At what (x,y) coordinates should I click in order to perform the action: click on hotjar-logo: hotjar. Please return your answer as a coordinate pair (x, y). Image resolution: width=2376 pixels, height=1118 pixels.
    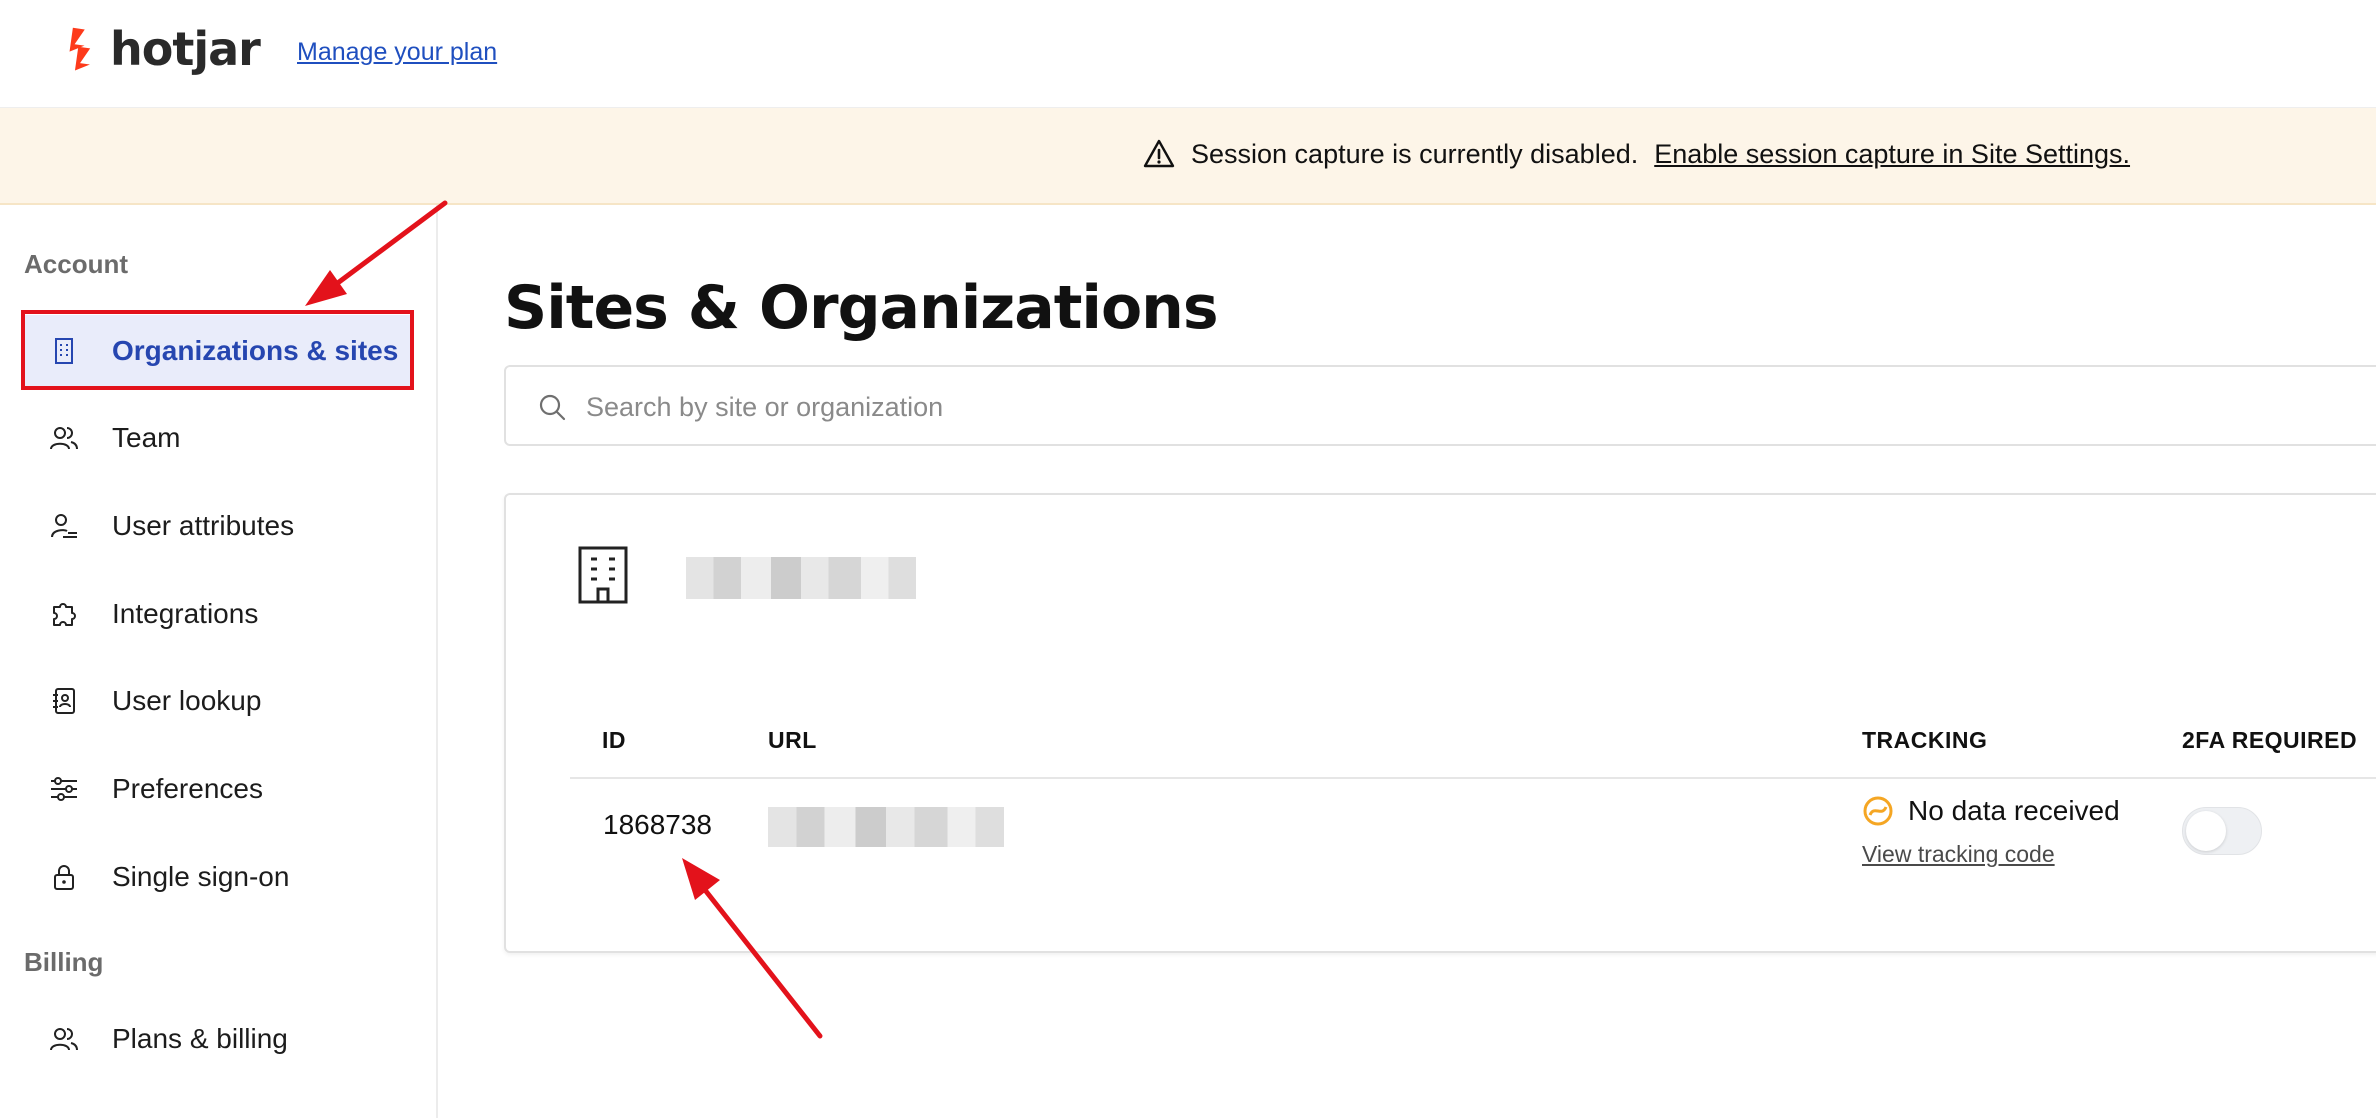
    Looking at the image, I should click on (160, 49).